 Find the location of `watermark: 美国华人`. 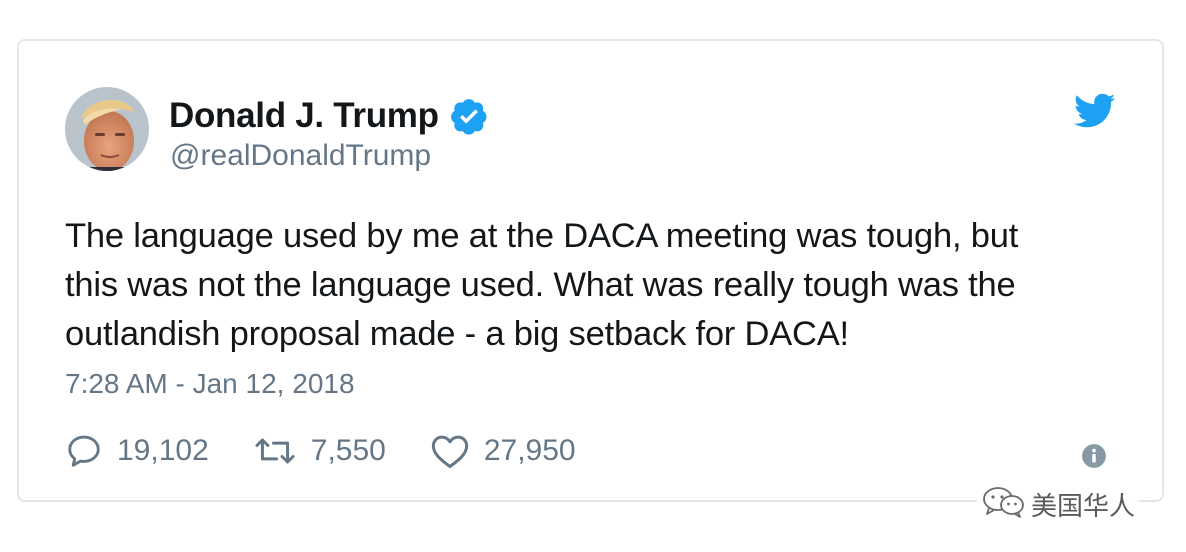

watermark: 美国华人 is located at coordinates (1058, 504).